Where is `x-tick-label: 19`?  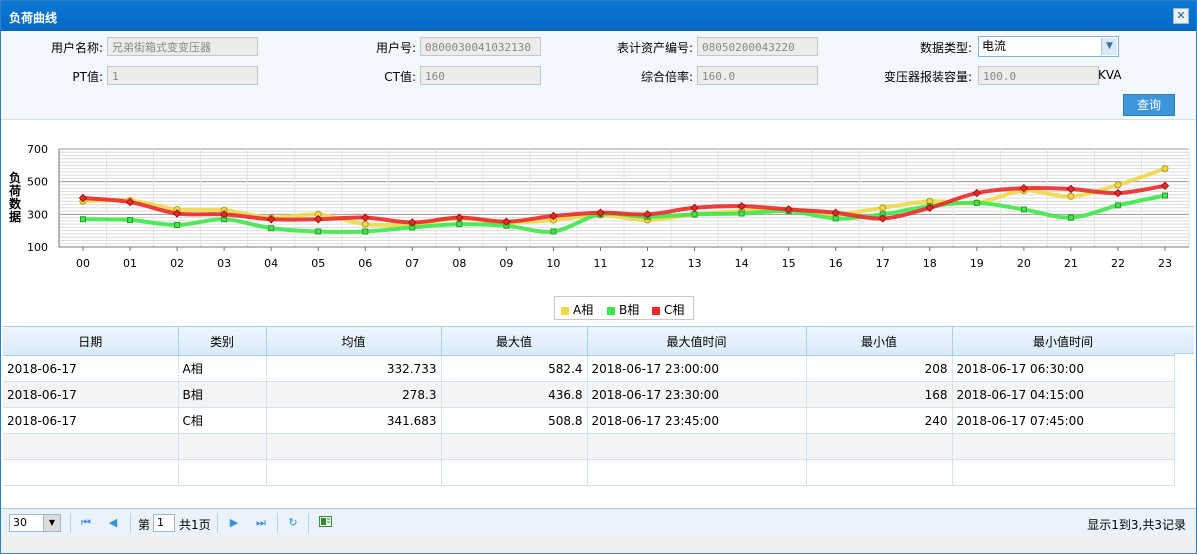
x-tick-label: 19 is located at coordinates (977, 263).